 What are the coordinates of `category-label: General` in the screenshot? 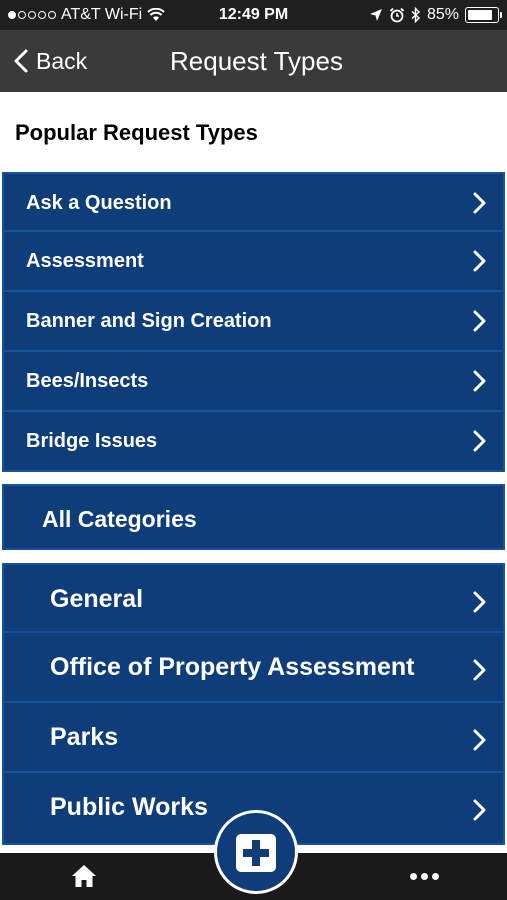 It's located at (97, 599).